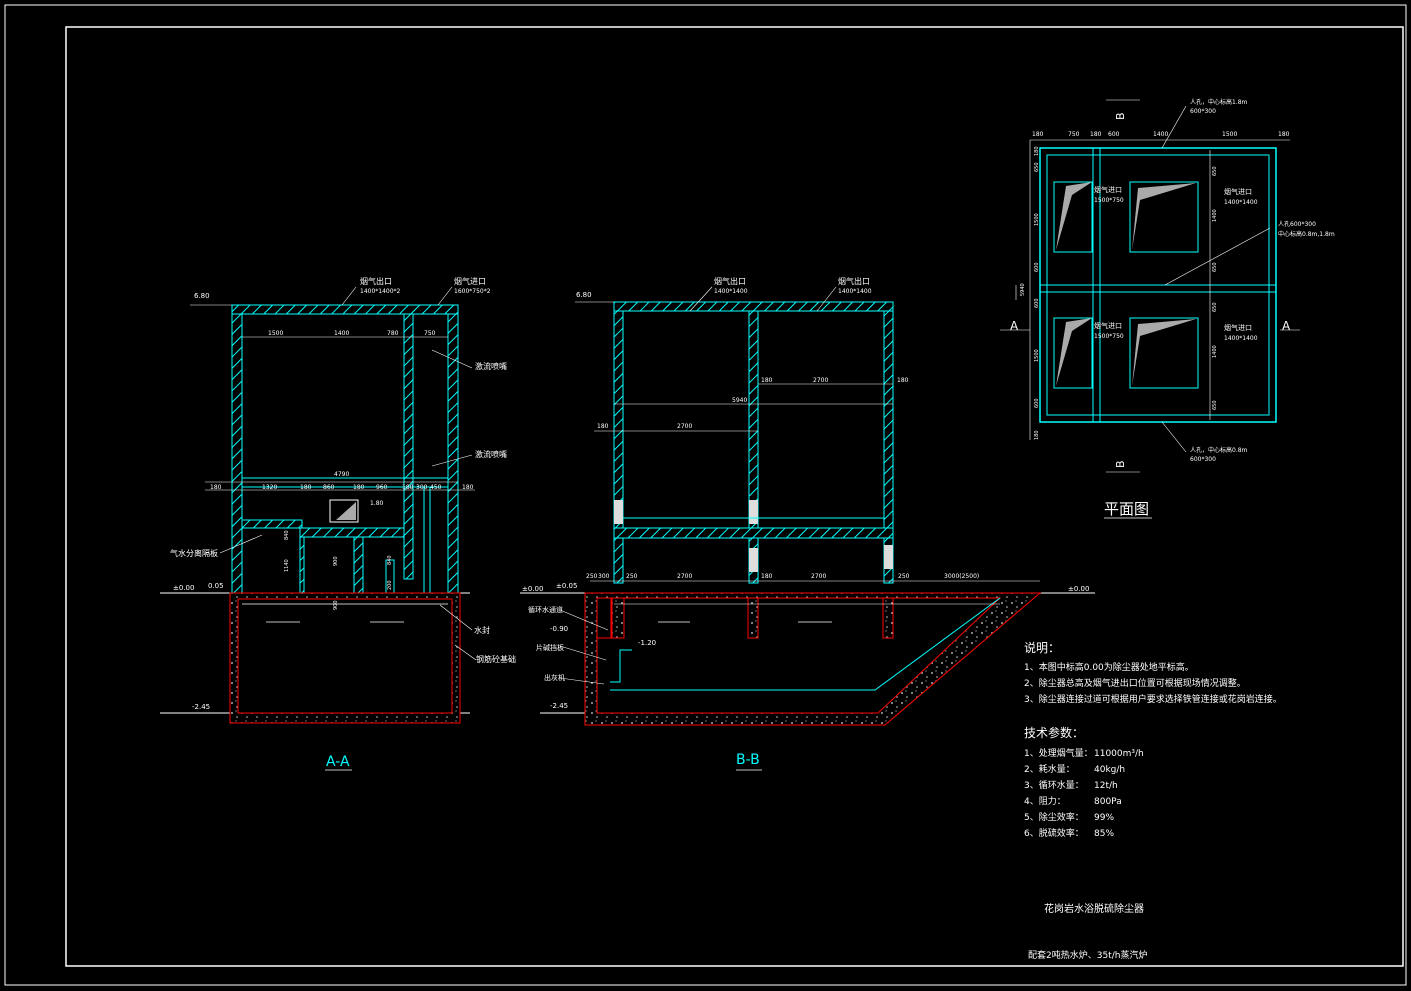 The image size is (1411, 991). What do you see at coordinates (430, 333) in the screenshot?
I see `aa-dim-top-4: 750` at bounding box center [430, 333].